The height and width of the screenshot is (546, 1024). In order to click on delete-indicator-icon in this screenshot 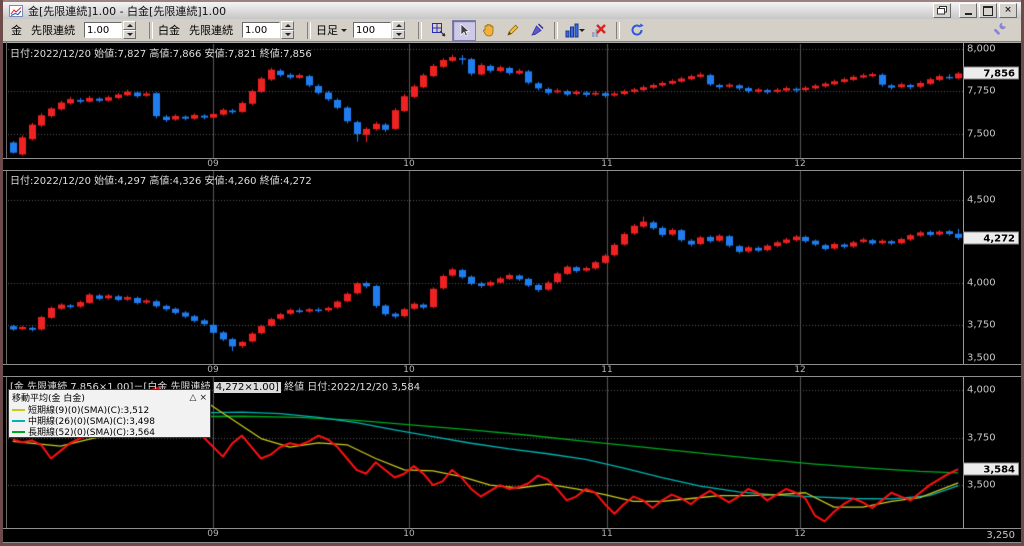, I will do `click(599, 30)`.